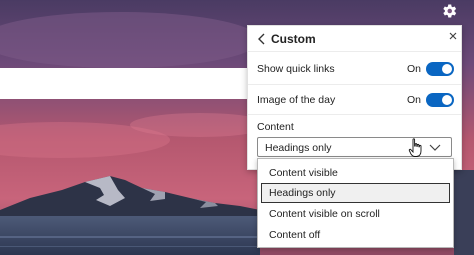  What do you see at coordinates (296, 100) in the screenshot?
I see `image-of-day-label: Image of the day` at bounding box center [296, 100].